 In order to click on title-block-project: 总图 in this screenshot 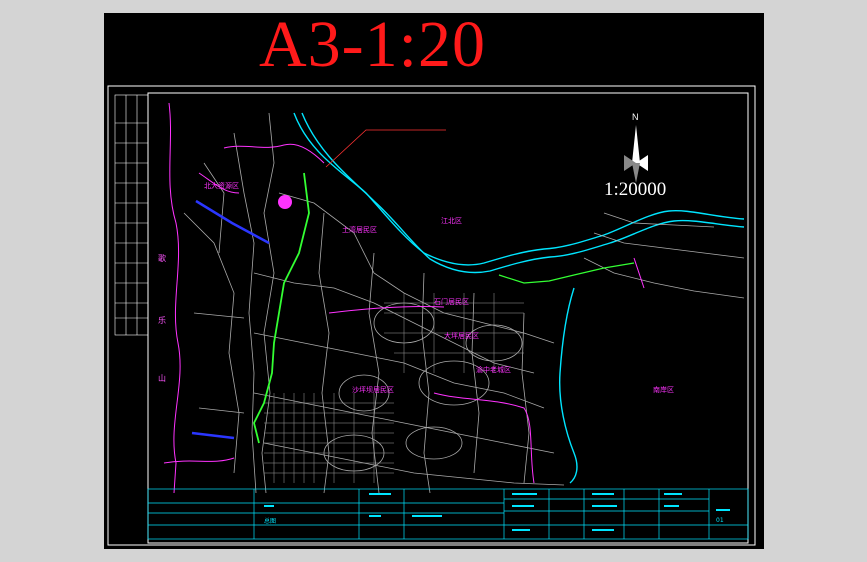, I will do `click(270, 521)`.